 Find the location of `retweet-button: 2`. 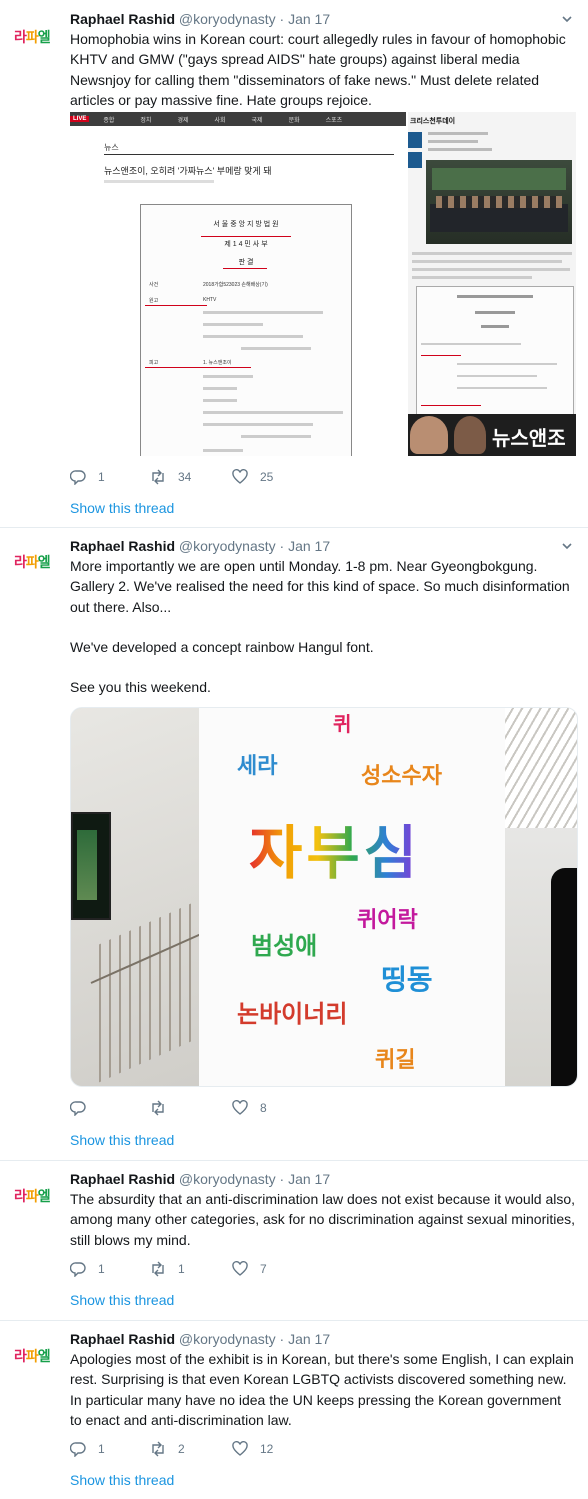

retweet-button: 2 is located at coordinates (167, 1449).